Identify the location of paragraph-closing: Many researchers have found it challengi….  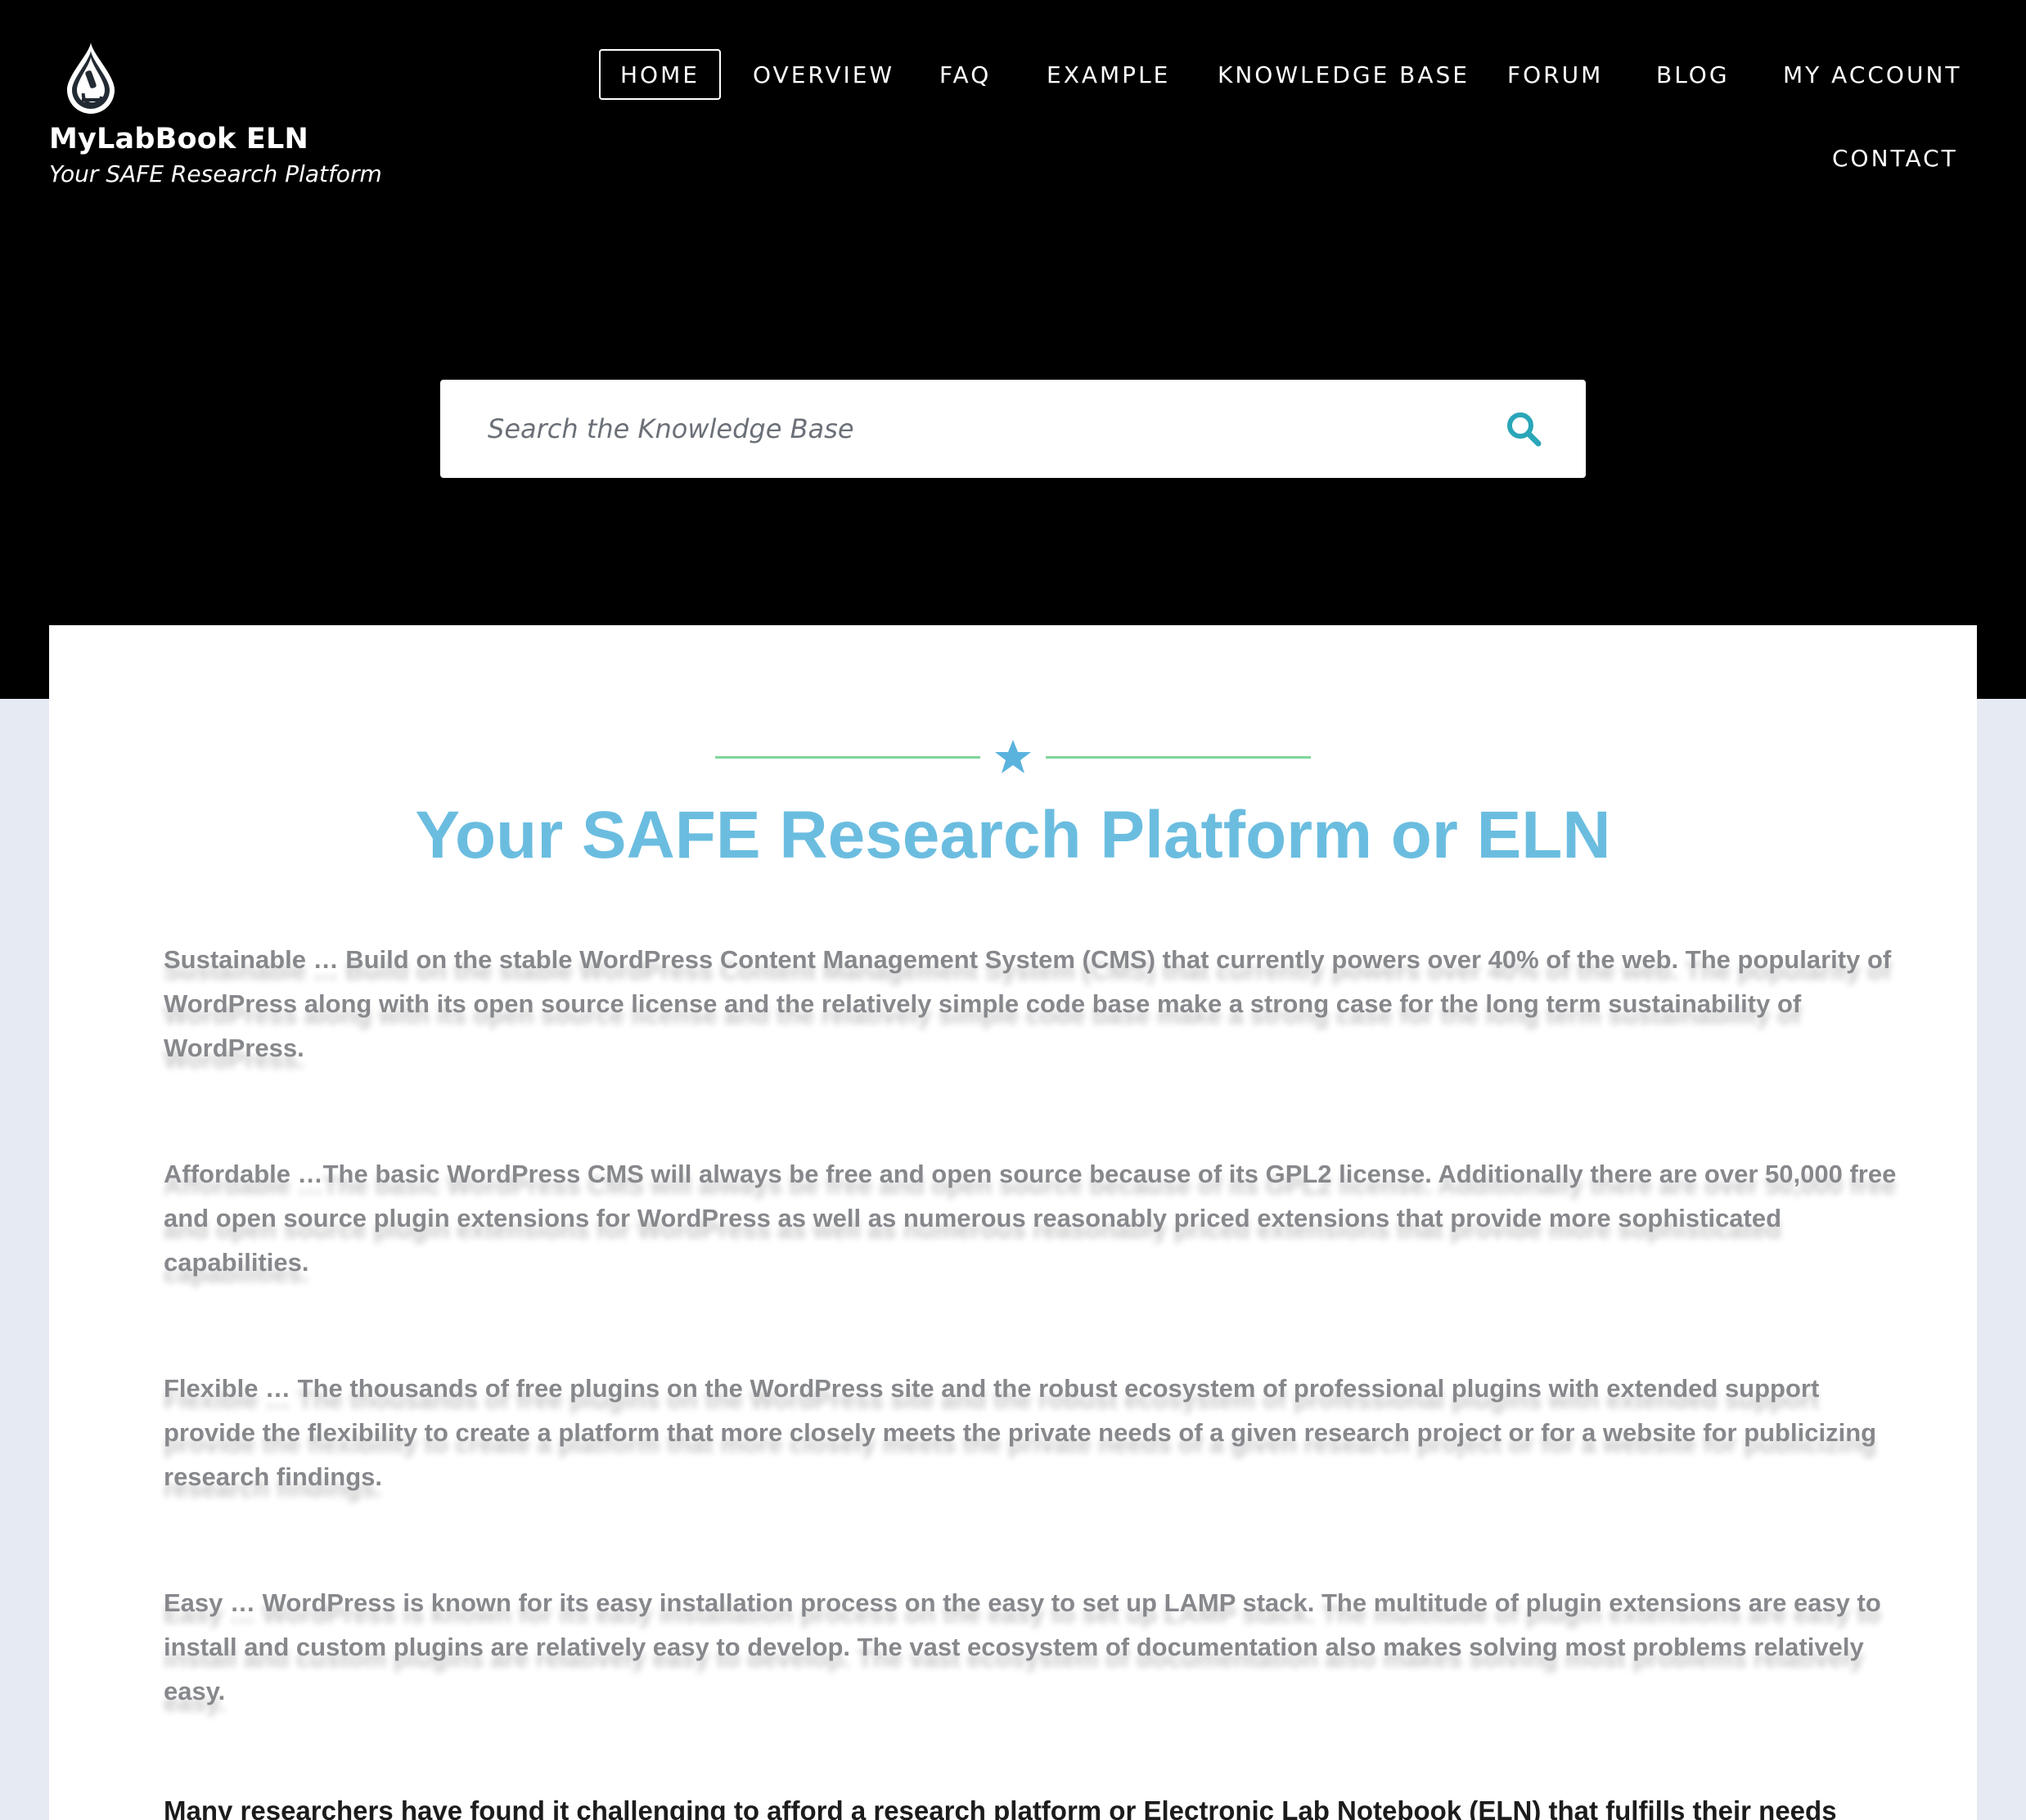
(1001, 1808).